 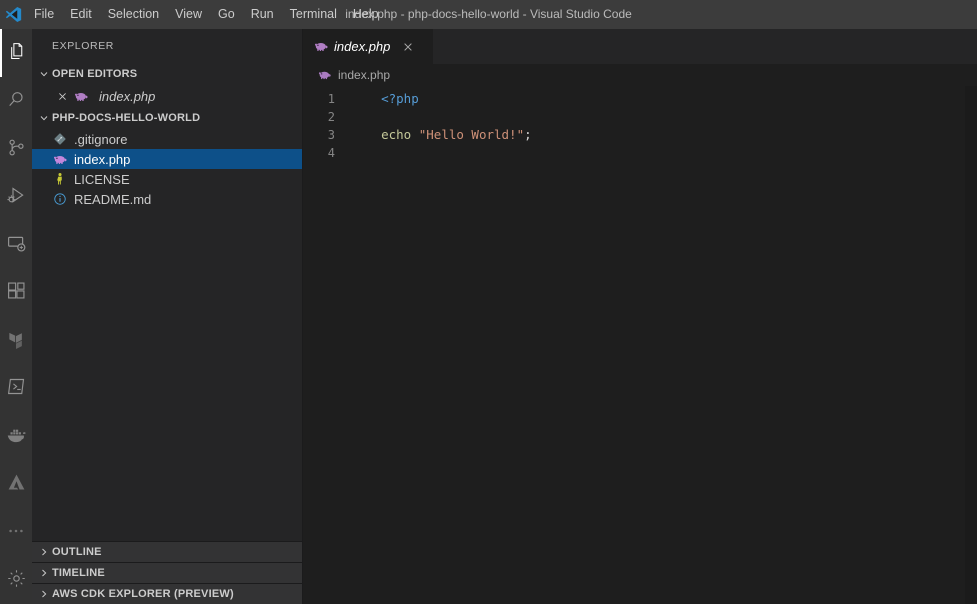 I want to click on code-token-string: "Hello World!", so click(x=471, y=134).